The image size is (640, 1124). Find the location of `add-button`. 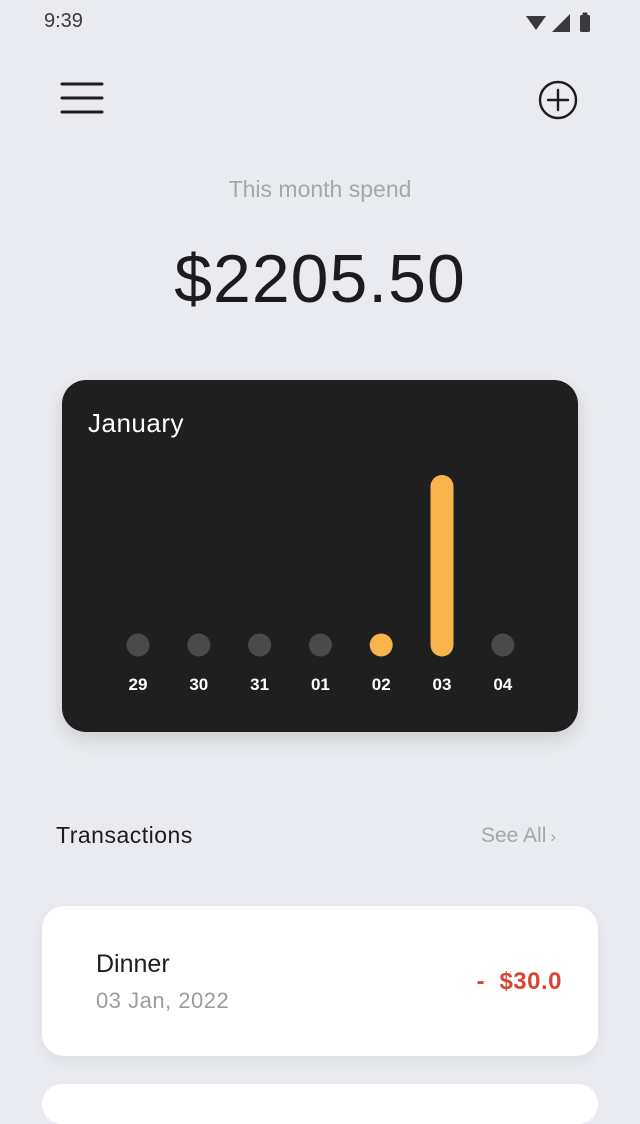

add-button is located at coordinates (558, 100).